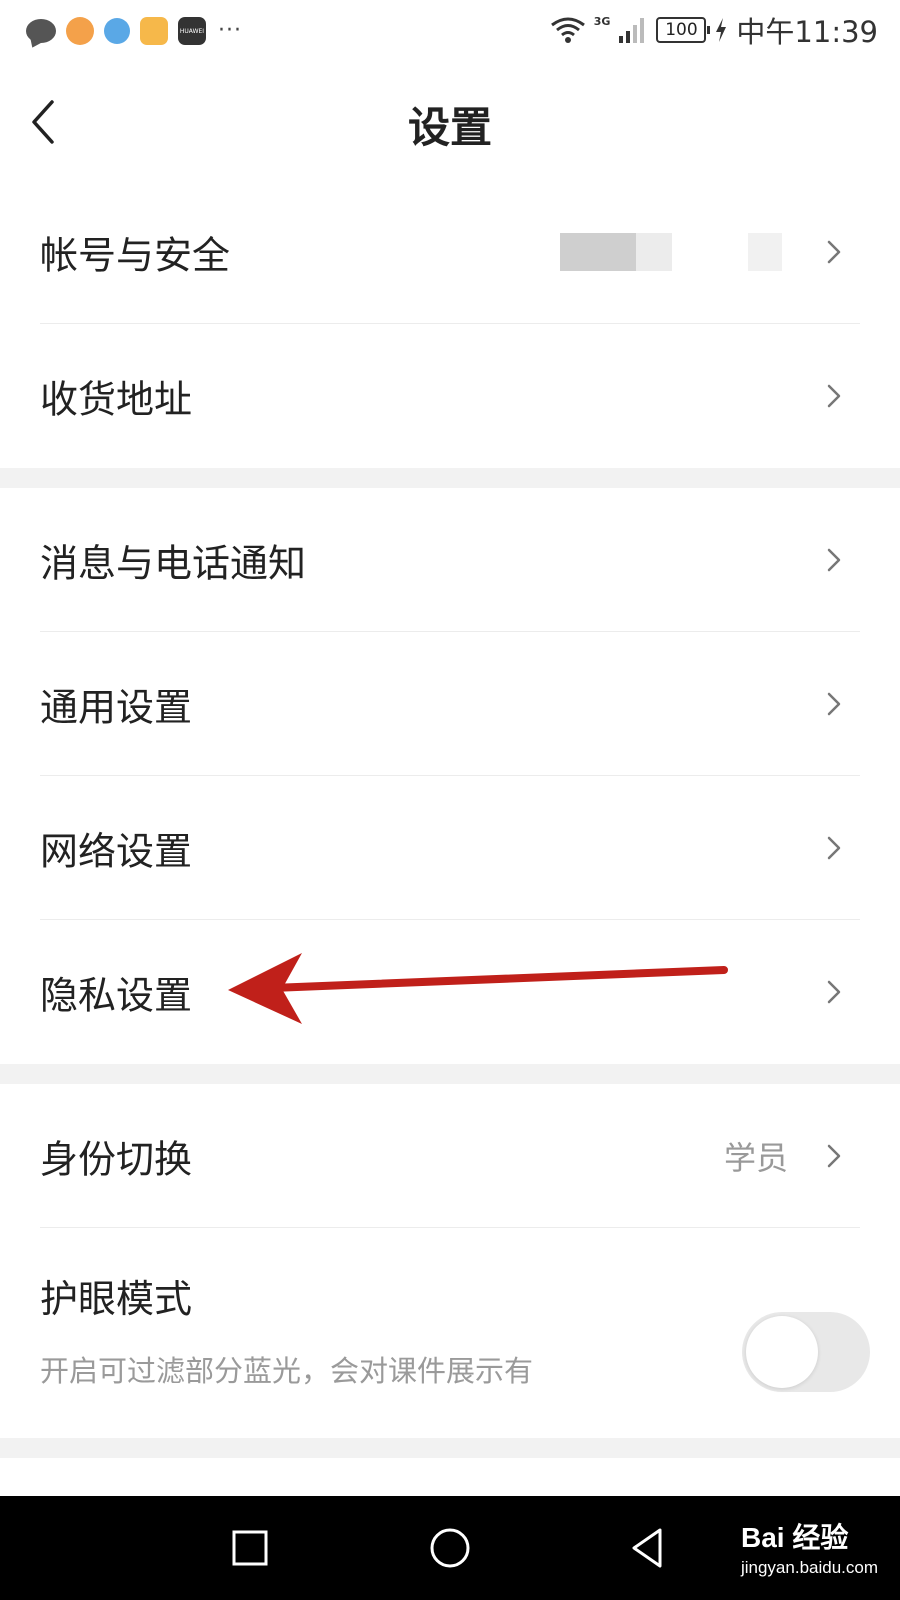 This screenshot has height=1600, width=900. Describe the element at coordinates (794, 1537) in the screenshot. I see `watermark-brand: Bai 经验` at that location.